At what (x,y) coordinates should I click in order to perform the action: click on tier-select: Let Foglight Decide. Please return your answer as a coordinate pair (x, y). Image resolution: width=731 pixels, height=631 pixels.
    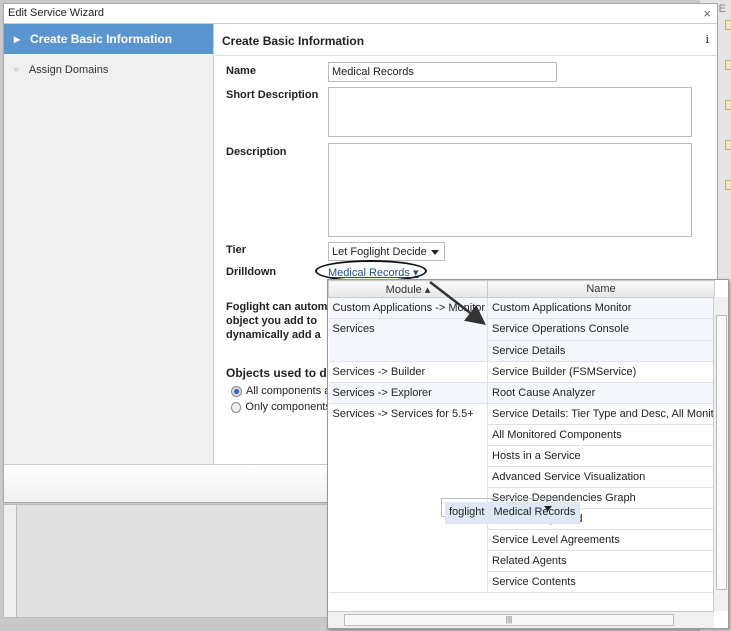
    Looking at the image, I should click on (386, 251).